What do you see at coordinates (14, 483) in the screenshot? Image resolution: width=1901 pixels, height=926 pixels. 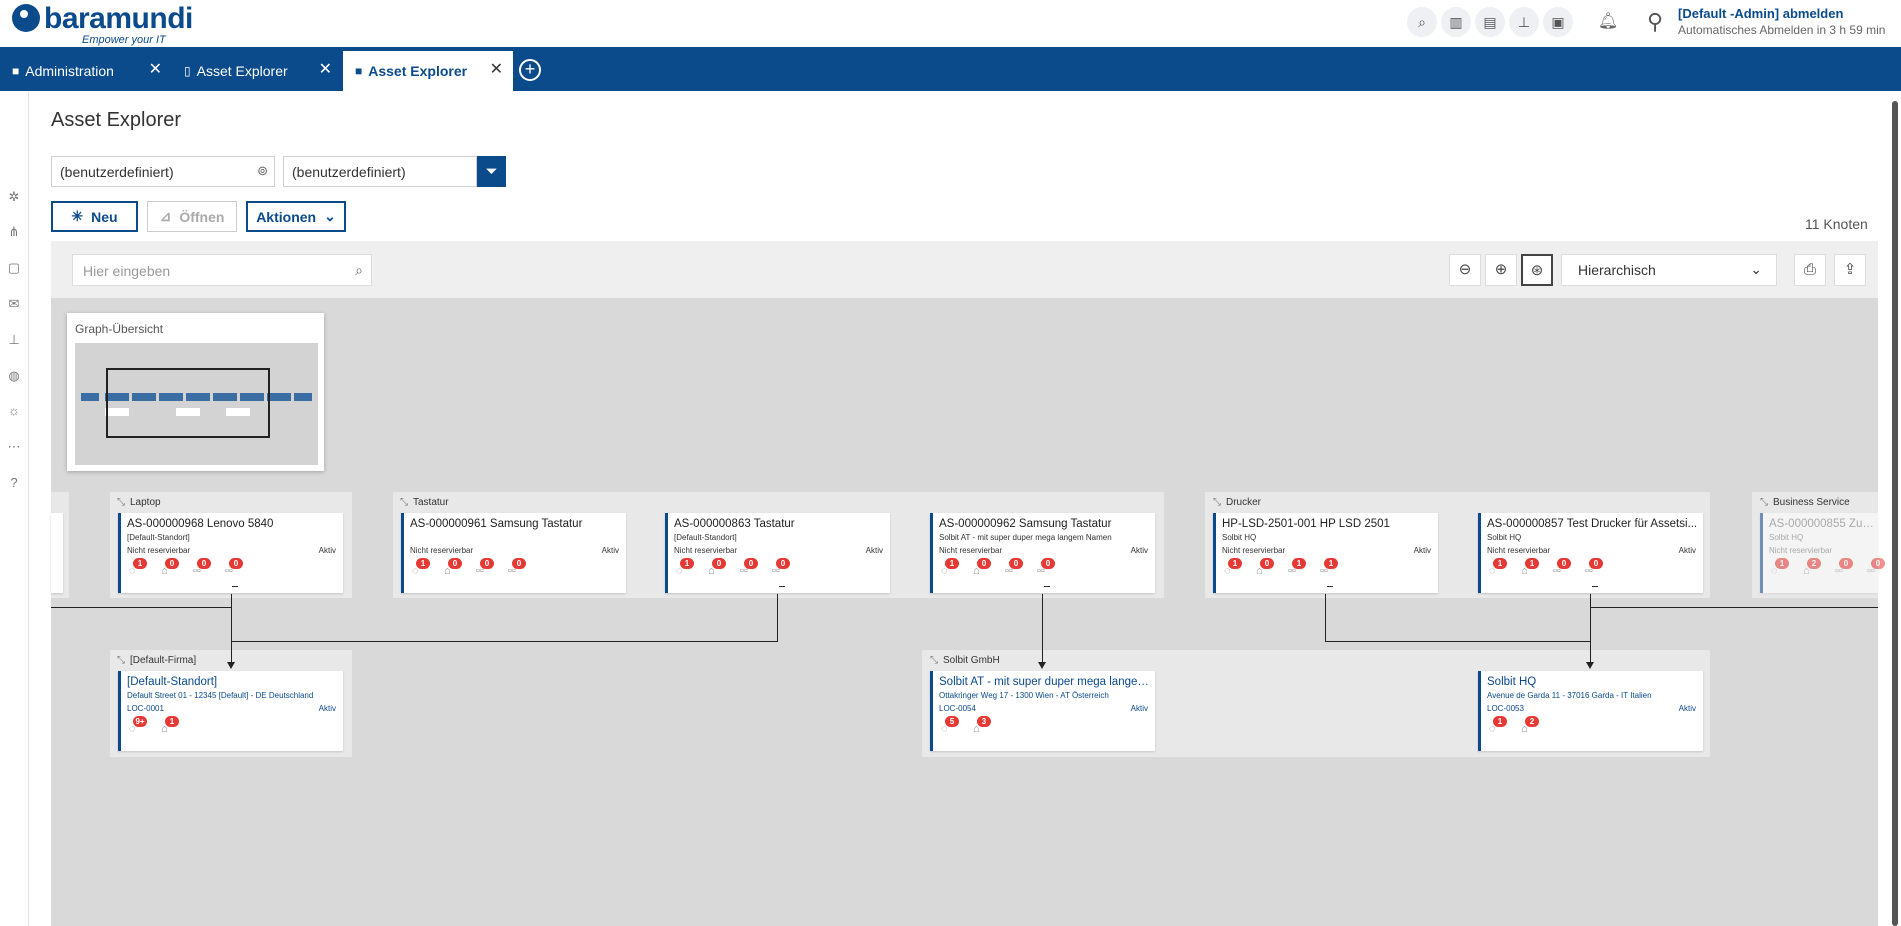 I see `help-icon: ?` at bounding box center [14, 483].